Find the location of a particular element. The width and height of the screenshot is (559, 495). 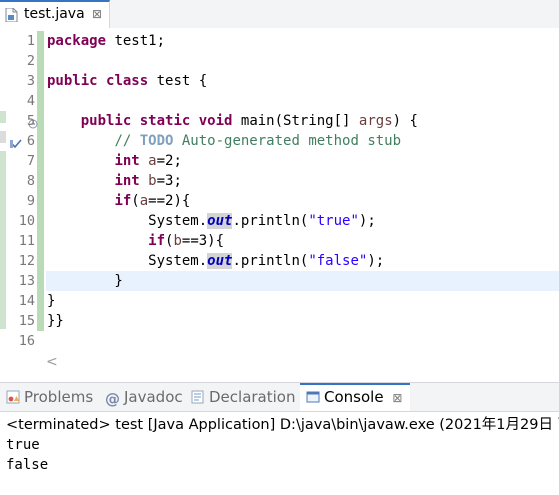

console-output: true false is located at coordinates (27, 455).